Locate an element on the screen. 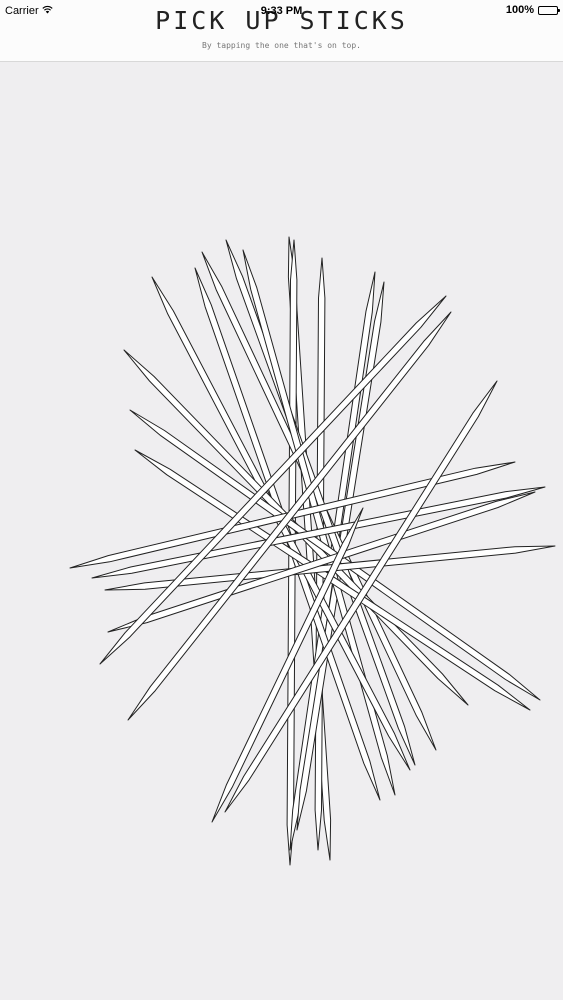 This screenshot has height=1000, width=563. status-bar: Carrier 9:33 PM 100% is located at coordinates (281, 11).